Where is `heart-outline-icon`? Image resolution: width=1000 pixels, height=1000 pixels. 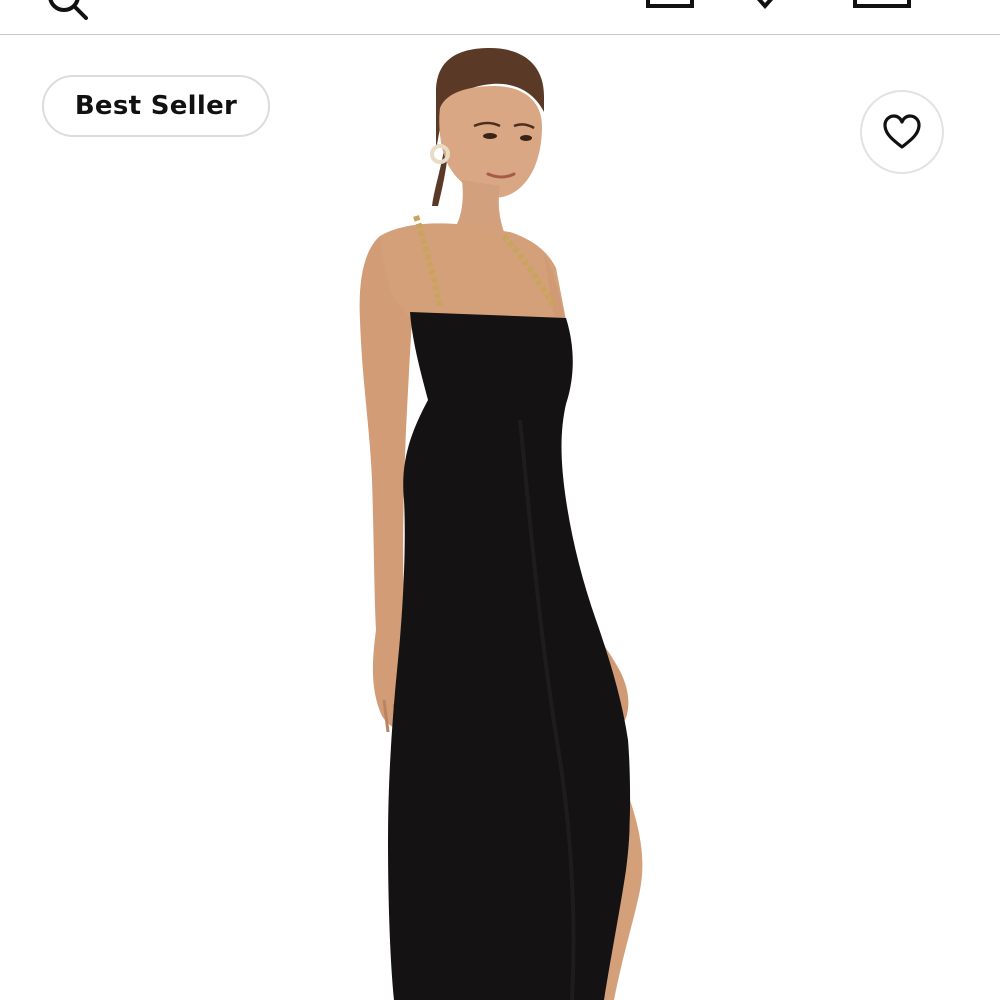
heart-outline-icon is located at coordinates (902, 131).